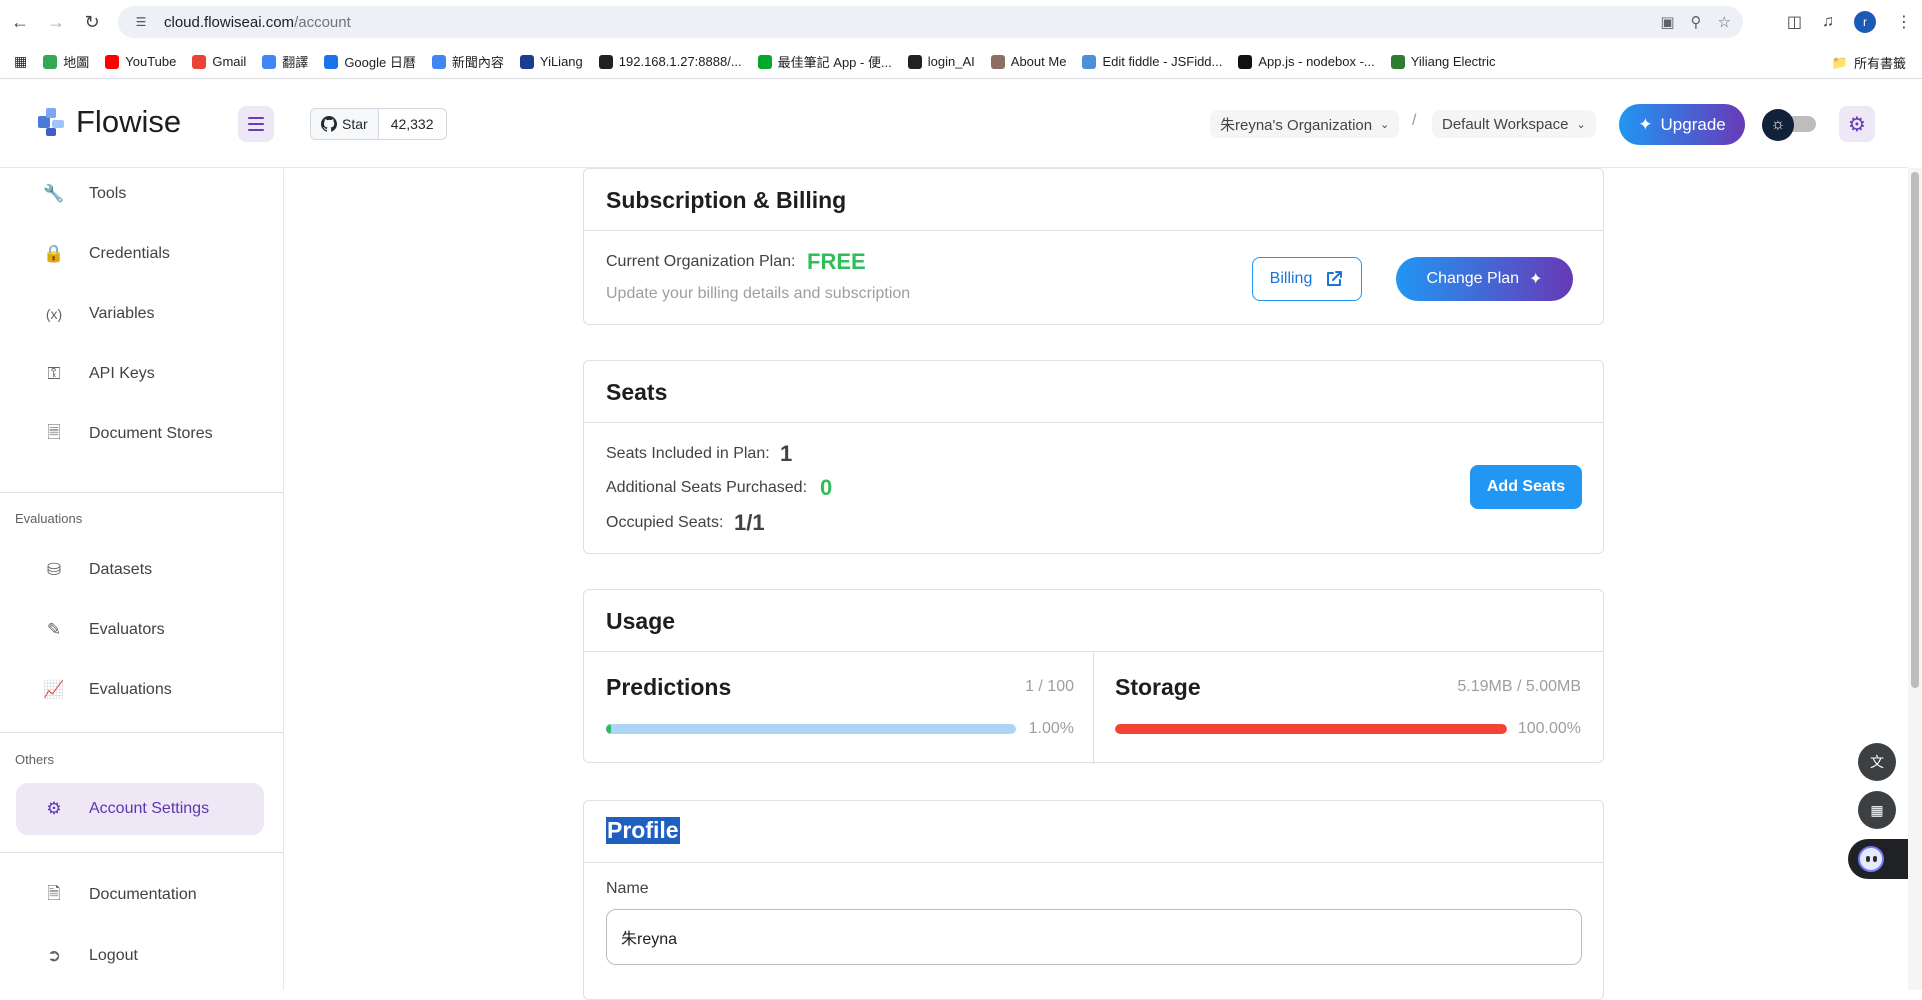  Describe the element at coordinates (20, 23) in the screenshot. I see `back-icon: ←` at that location.